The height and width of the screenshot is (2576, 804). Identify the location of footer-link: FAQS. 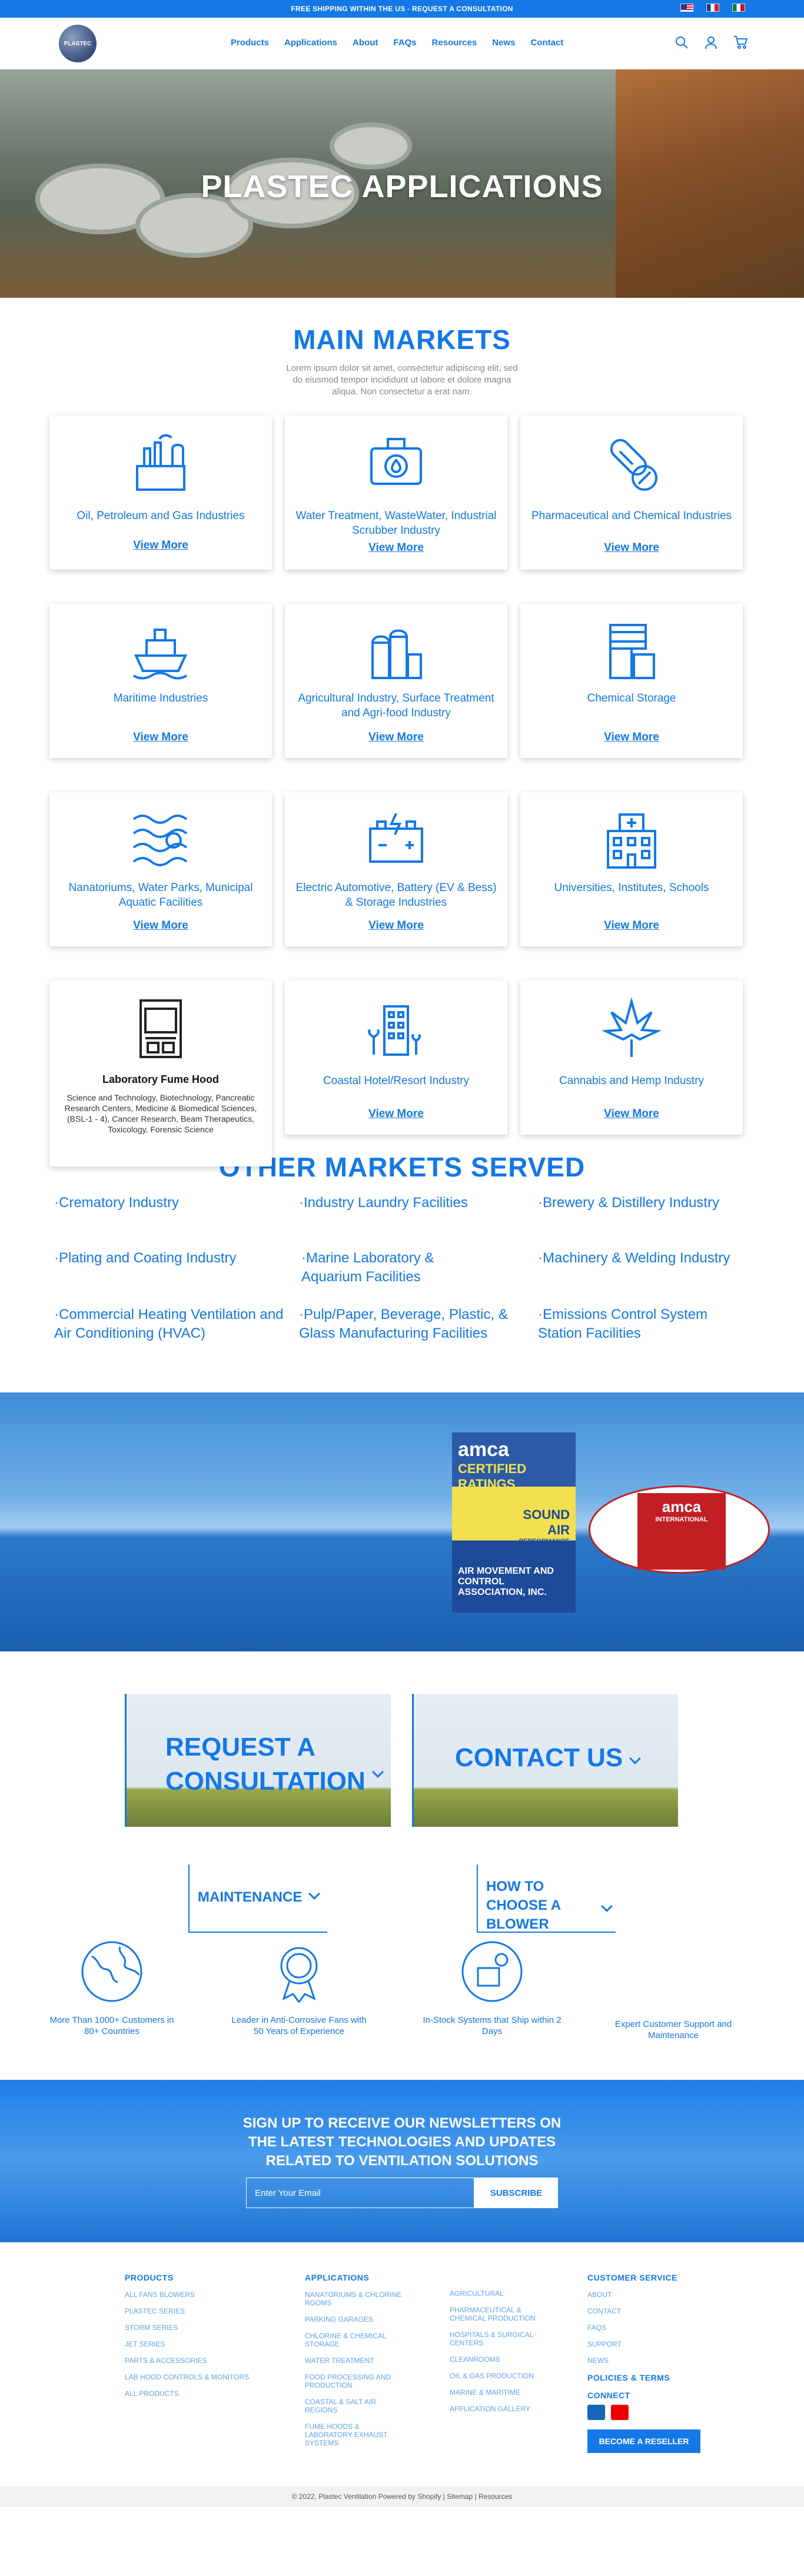
(643, 2328).